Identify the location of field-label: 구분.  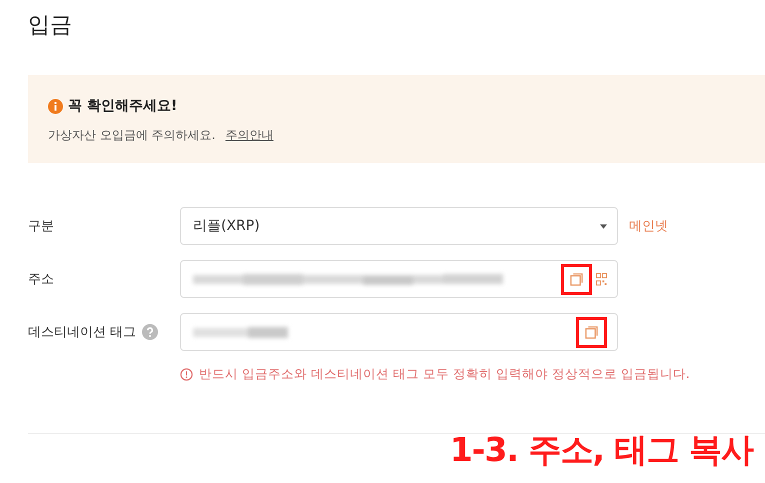
(41, 226).